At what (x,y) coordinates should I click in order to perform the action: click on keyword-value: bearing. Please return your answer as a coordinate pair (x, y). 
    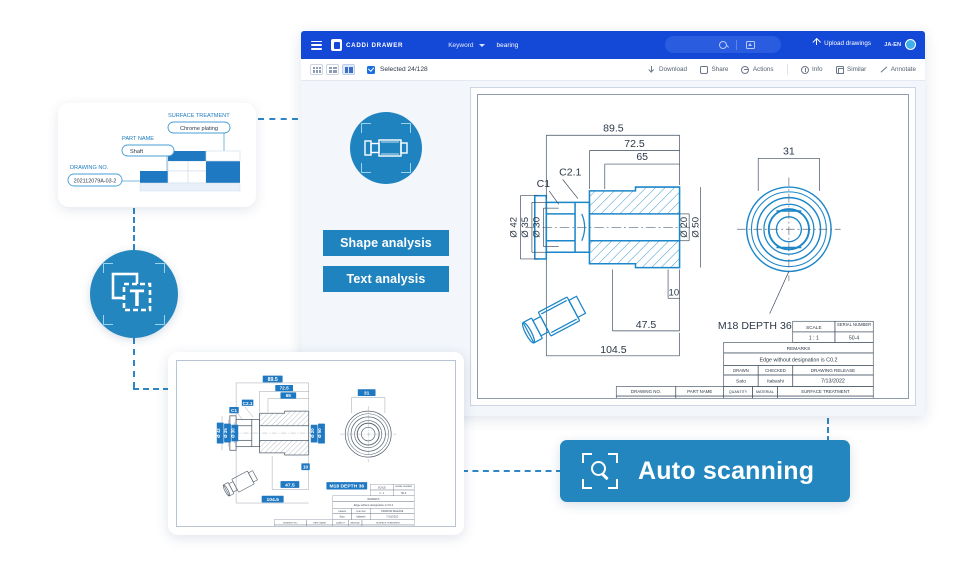
    Looking at the image, I should click on (507, 45).